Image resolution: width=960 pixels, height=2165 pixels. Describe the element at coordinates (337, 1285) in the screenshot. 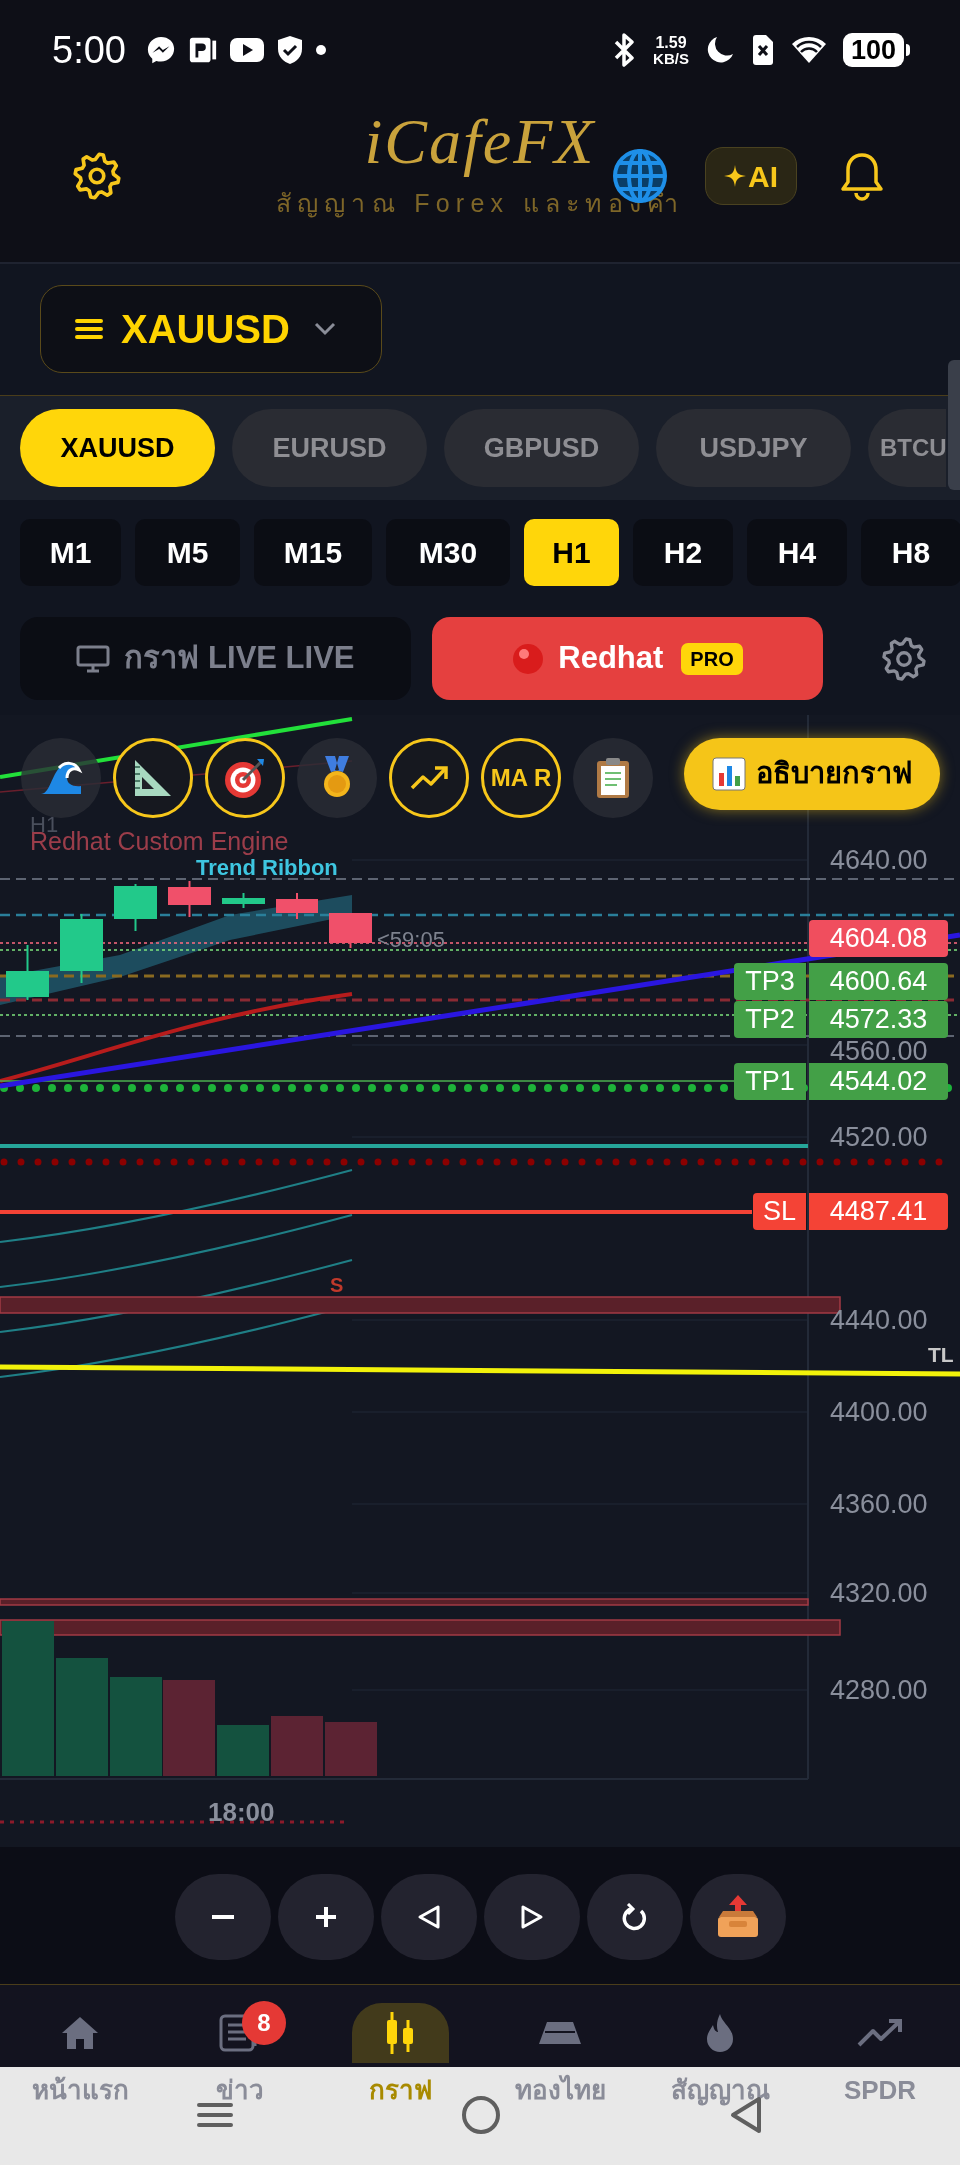

I see `zone-label: S` at that location.